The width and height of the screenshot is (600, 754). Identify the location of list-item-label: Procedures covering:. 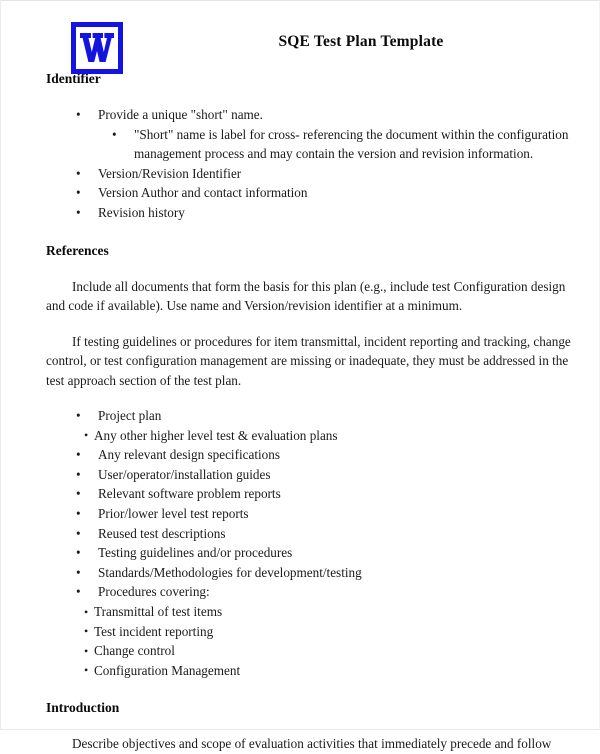
(154, 592).